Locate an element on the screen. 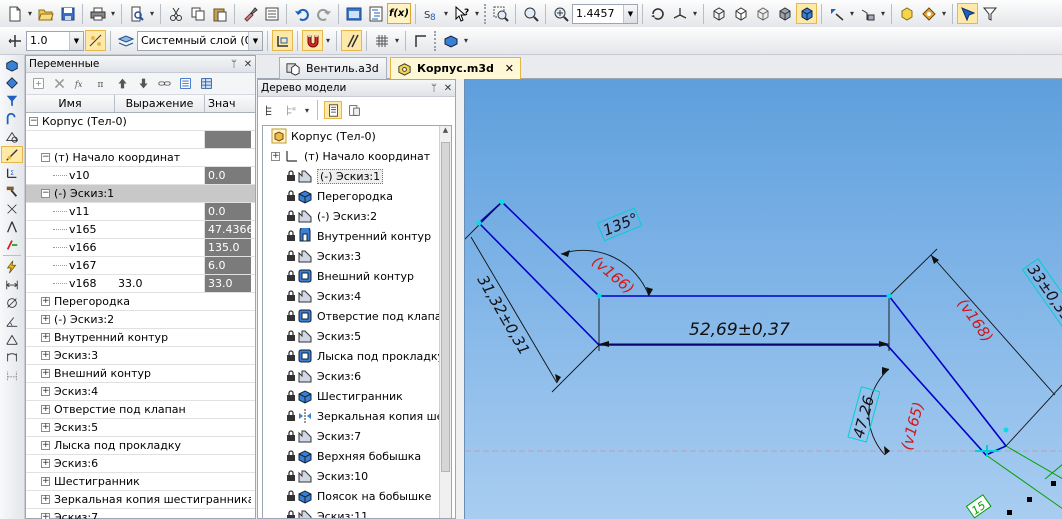  help-pointer-icon: ? is located at coordinates (461, 13).